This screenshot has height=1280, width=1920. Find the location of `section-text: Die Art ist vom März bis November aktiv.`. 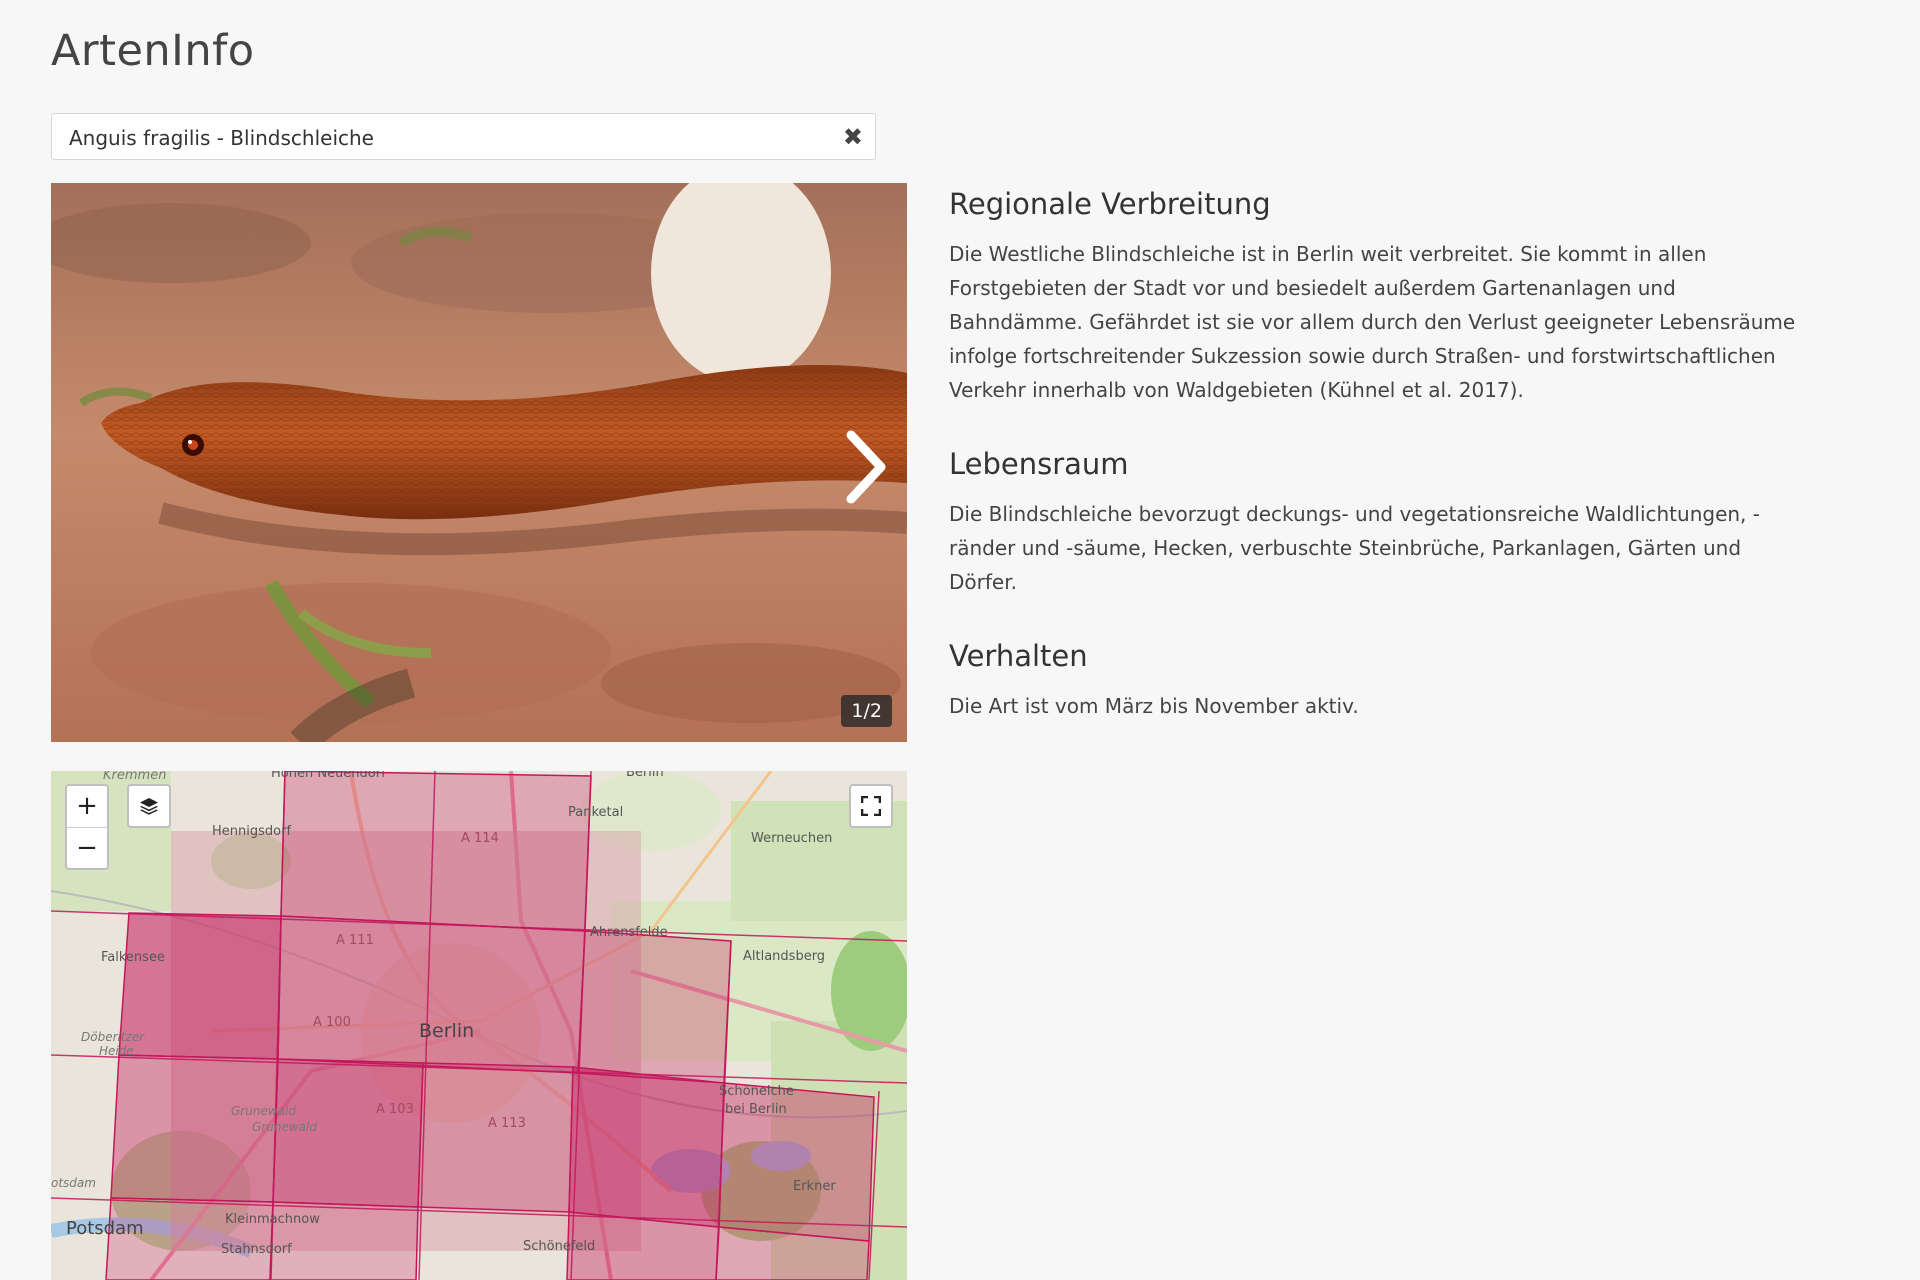

section-text: Die Art ist vom März bis November aktiv. is located at coordinates (1154, 706).